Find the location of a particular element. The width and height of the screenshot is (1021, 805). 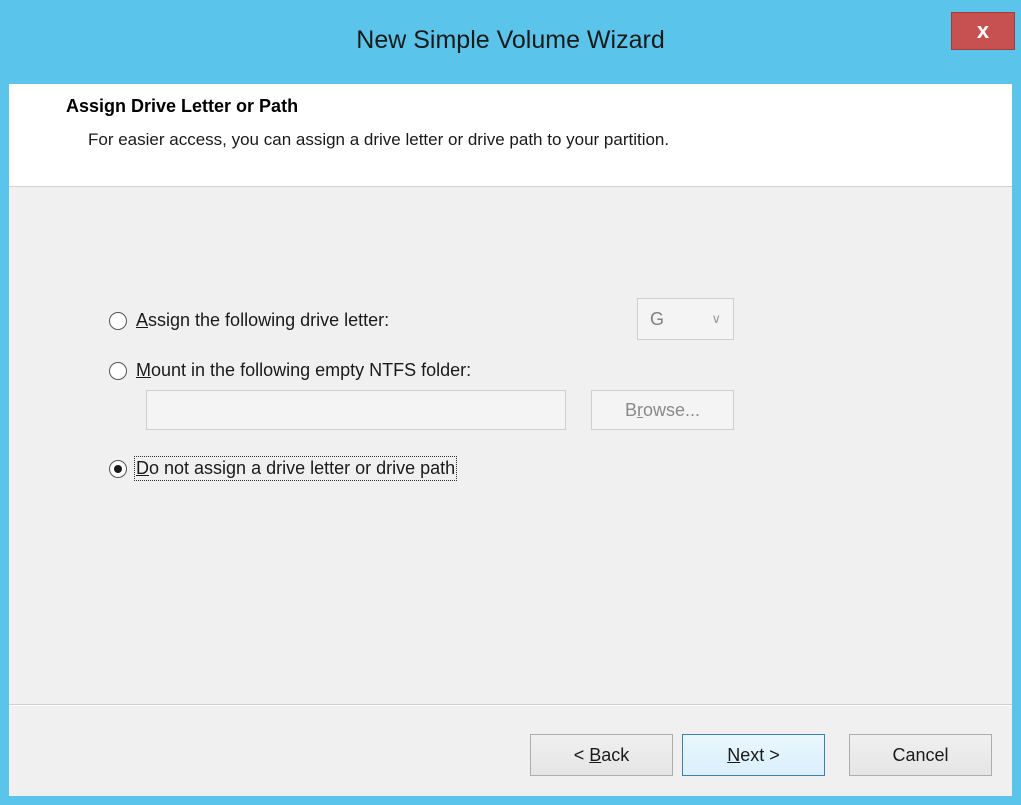

close-button: x is located at coordinates (983, 31).